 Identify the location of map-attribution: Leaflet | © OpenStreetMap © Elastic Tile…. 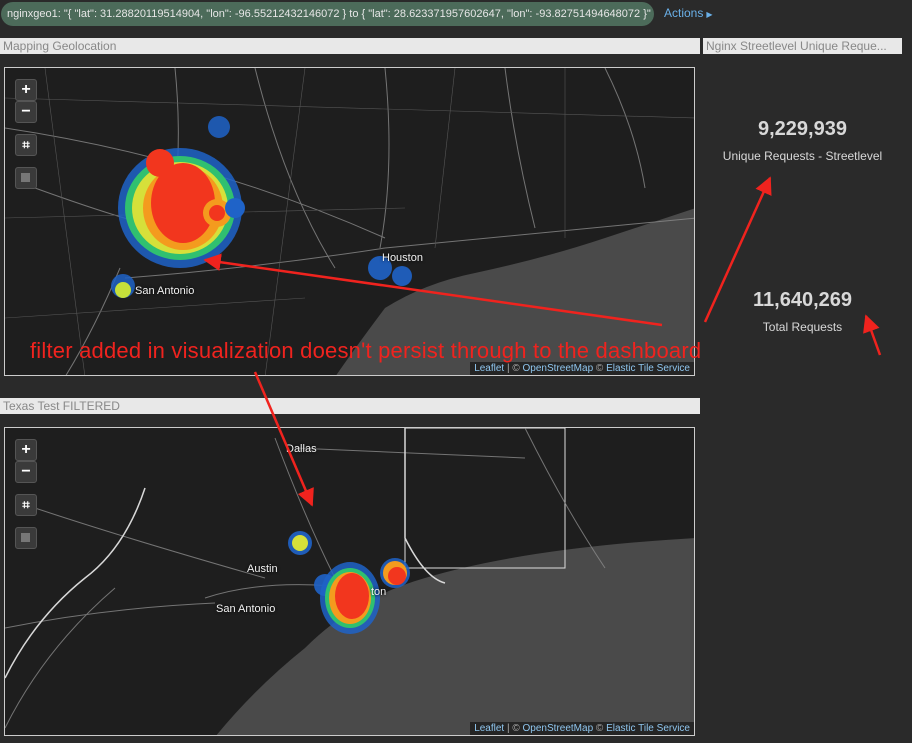
(582, 728).